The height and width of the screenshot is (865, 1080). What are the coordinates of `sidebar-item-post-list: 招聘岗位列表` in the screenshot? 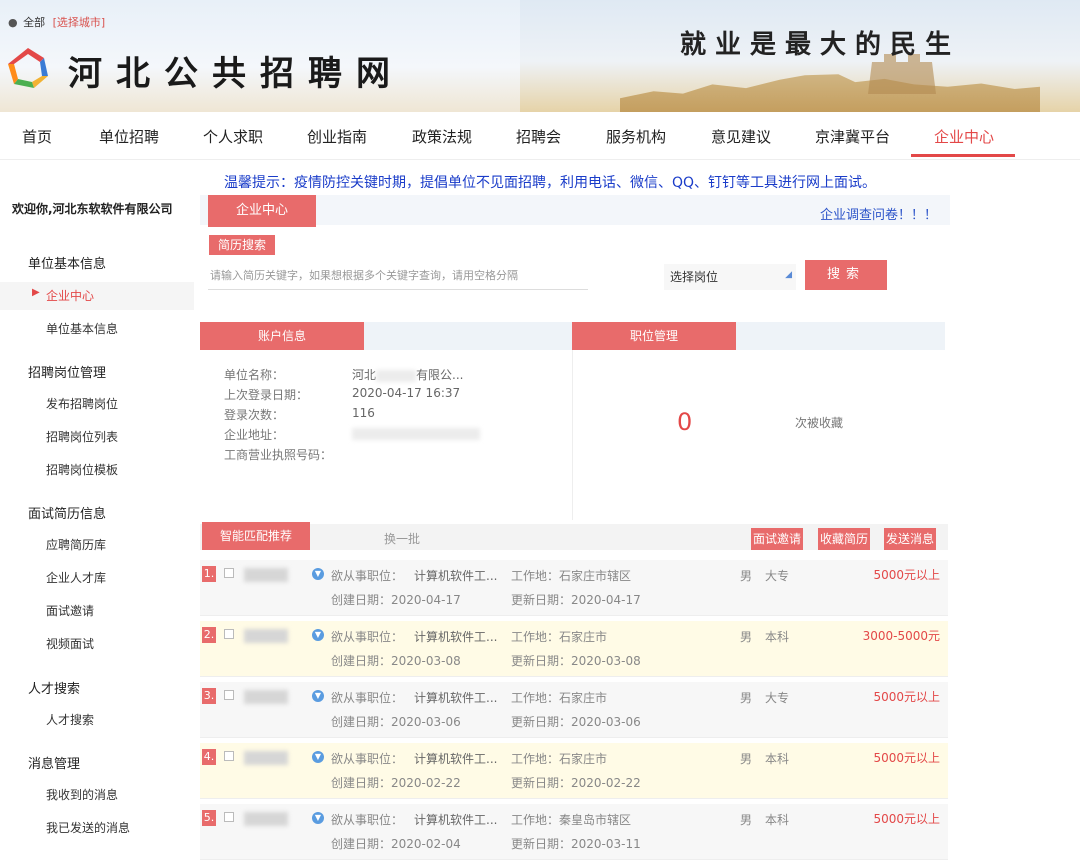 It's located at (82, 436).